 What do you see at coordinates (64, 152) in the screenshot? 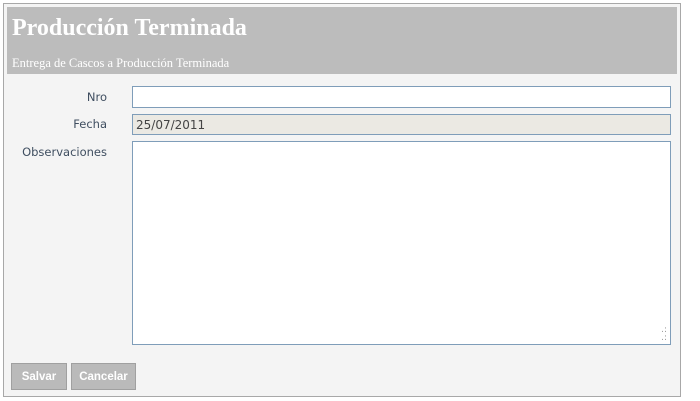
I see `observaciones-label: Observaciones` at bounding box center [64, 152].